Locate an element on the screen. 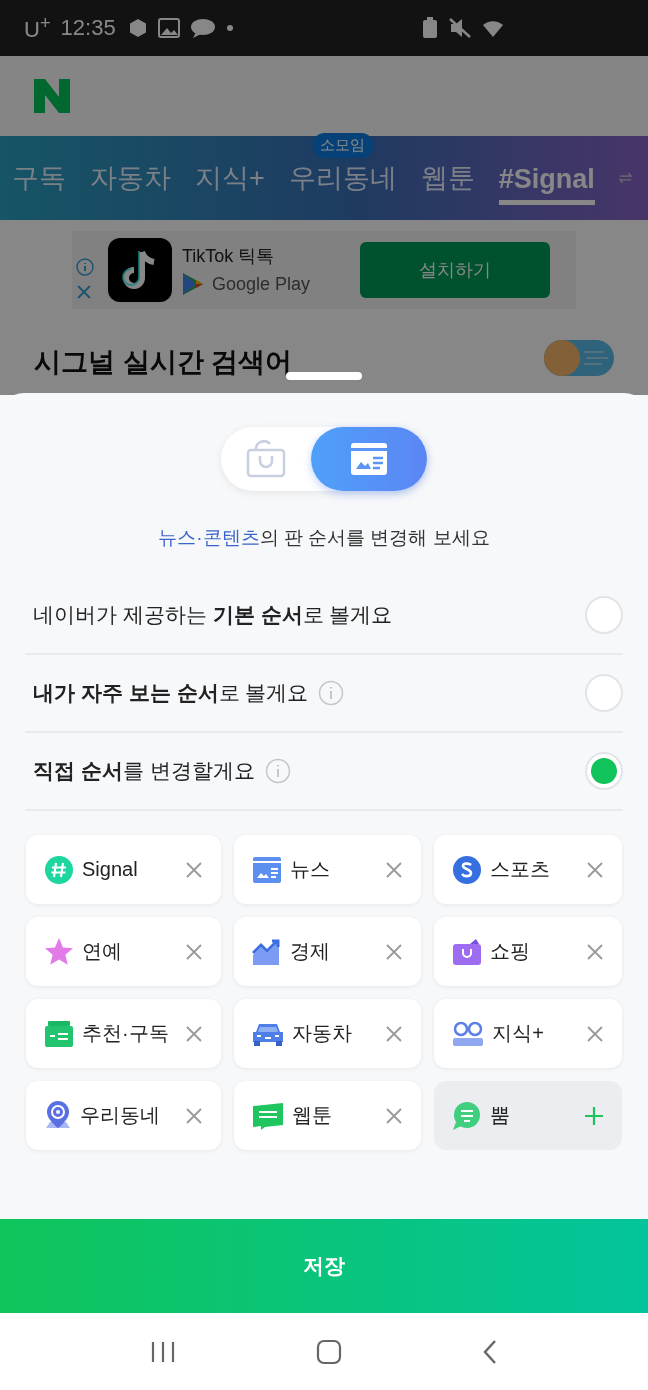 The width and height of the screenshot is (648, 1390). category-chip: 추천·구독 is located at coordinates (123, 1033).